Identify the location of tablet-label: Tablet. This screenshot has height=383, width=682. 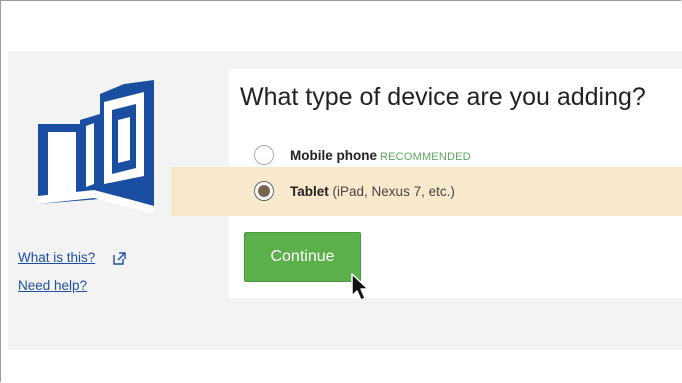
(309, 191).